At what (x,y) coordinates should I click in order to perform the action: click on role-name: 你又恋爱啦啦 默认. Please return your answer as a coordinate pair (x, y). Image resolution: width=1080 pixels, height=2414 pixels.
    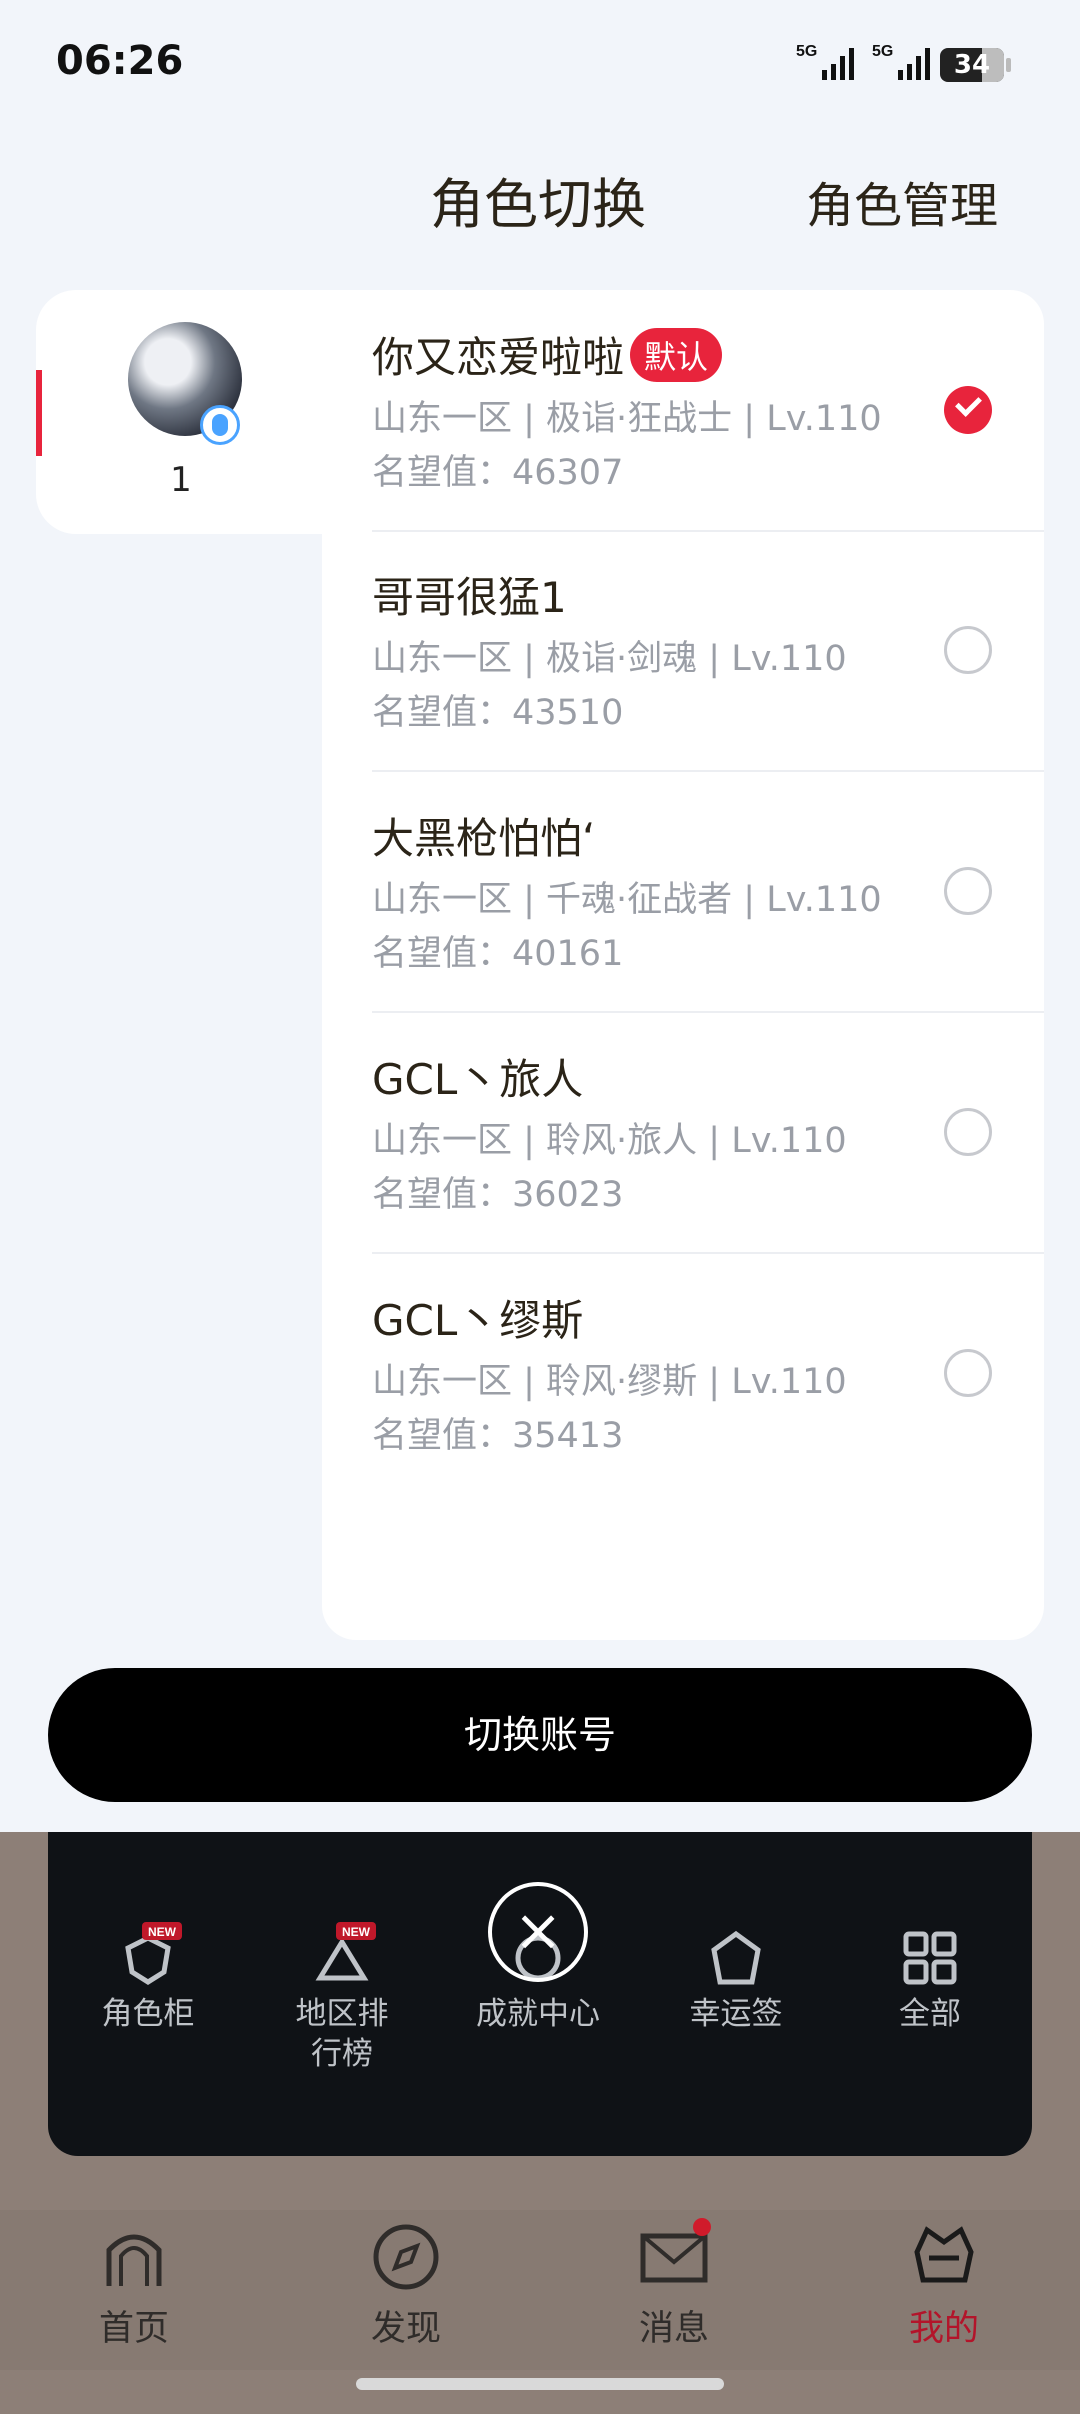
    Looking at the image, I should click on (547, 354).